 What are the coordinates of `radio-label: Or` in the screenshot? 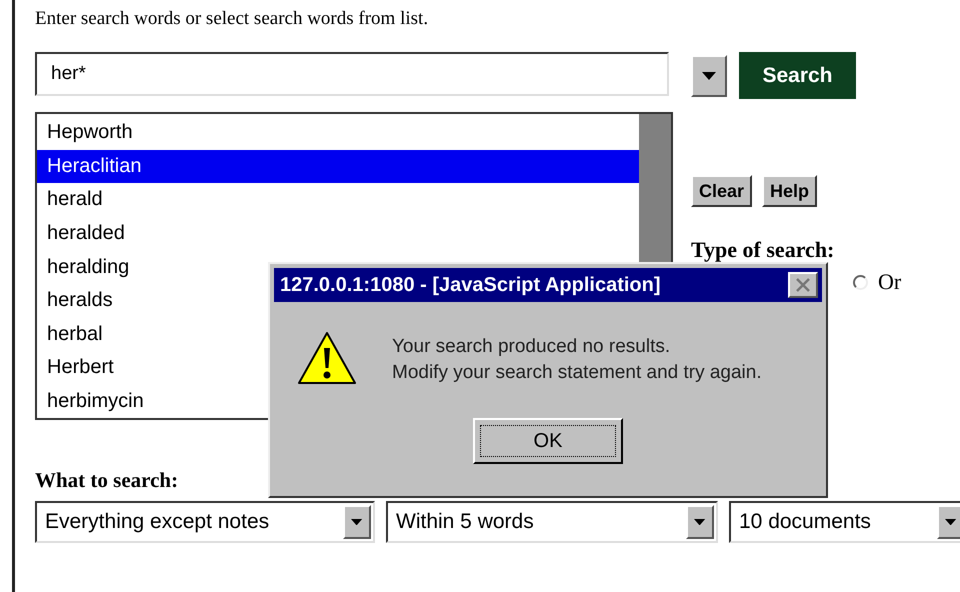 It's located at (890, 282).